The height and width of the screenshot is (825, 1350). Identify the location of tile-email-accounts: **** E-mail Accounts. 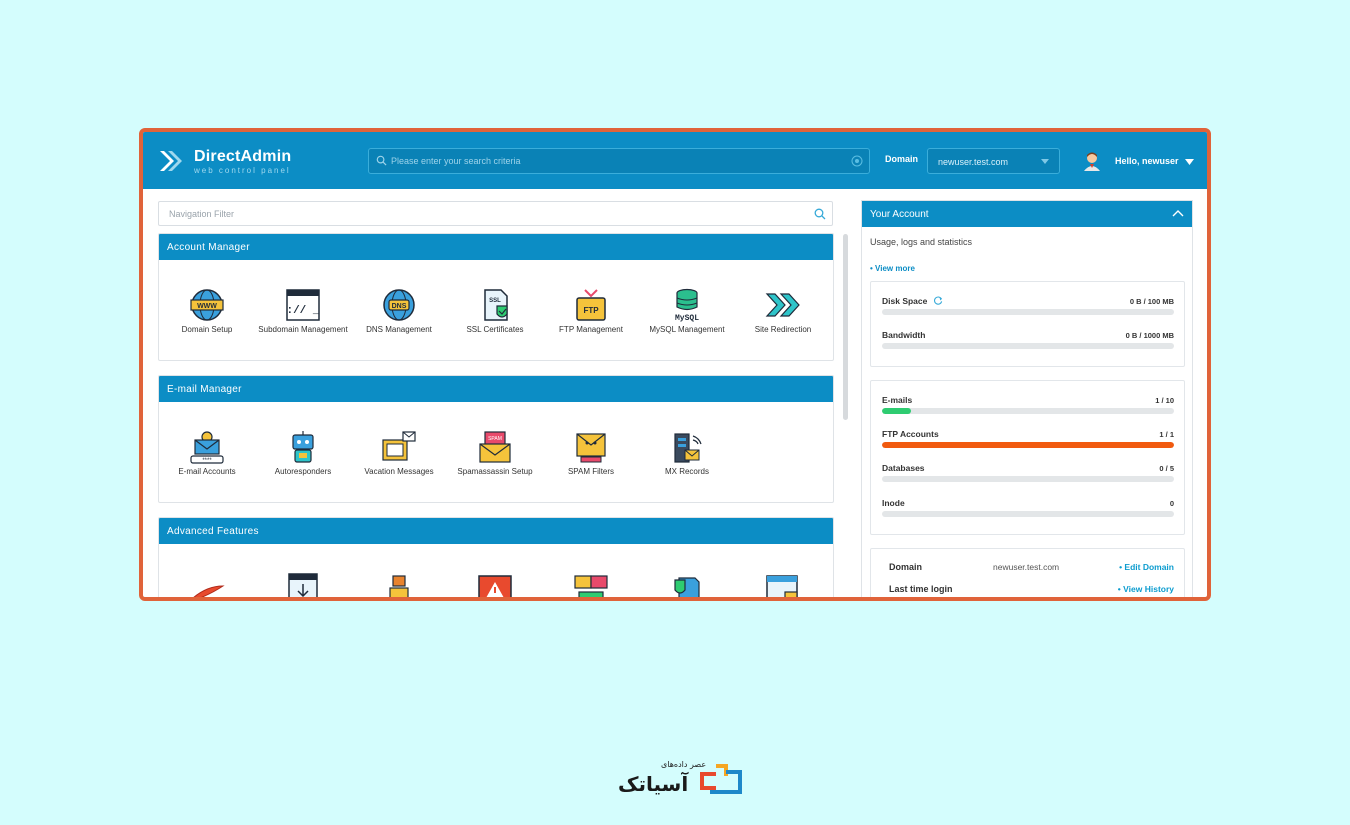
(207, 453).